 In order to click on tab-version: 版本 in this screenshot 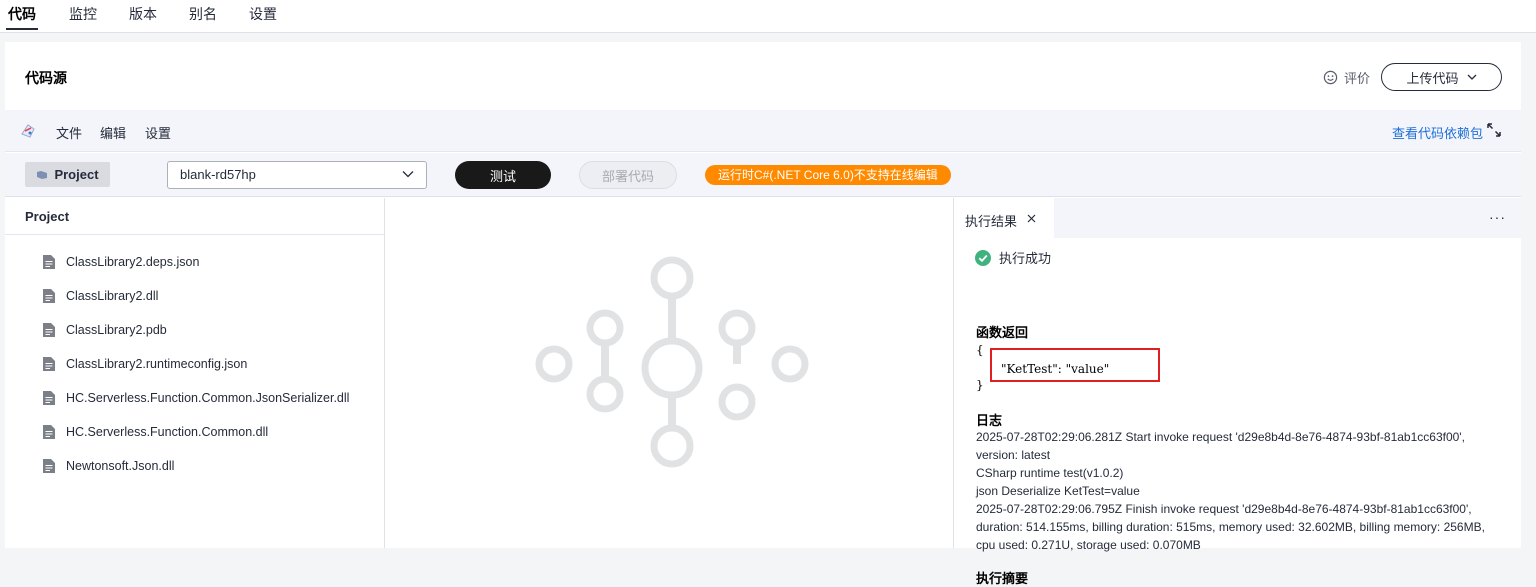, I will do `click(143, 14)`.